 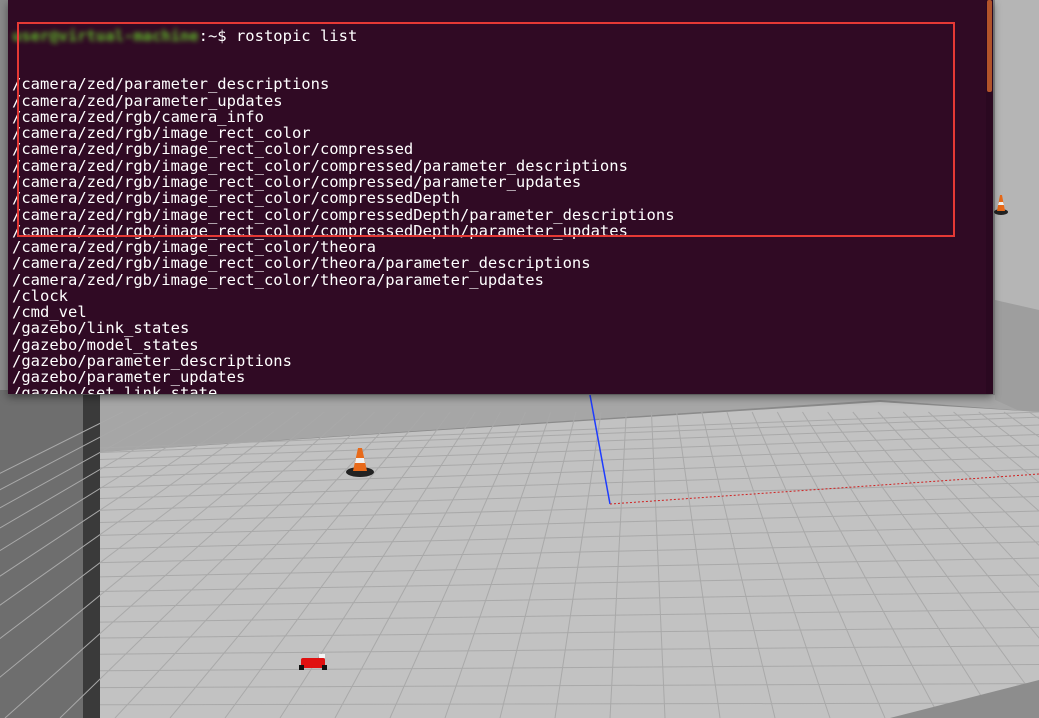 I want to click on topic-line: /gazebo/parameter_descriptions, so click(x=152, y=360).